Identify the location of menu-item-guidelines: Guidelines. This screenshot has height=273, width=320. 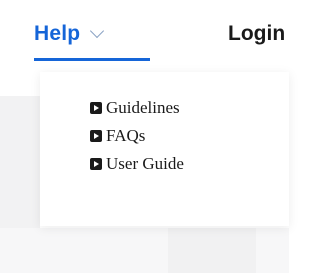
(137, 108).